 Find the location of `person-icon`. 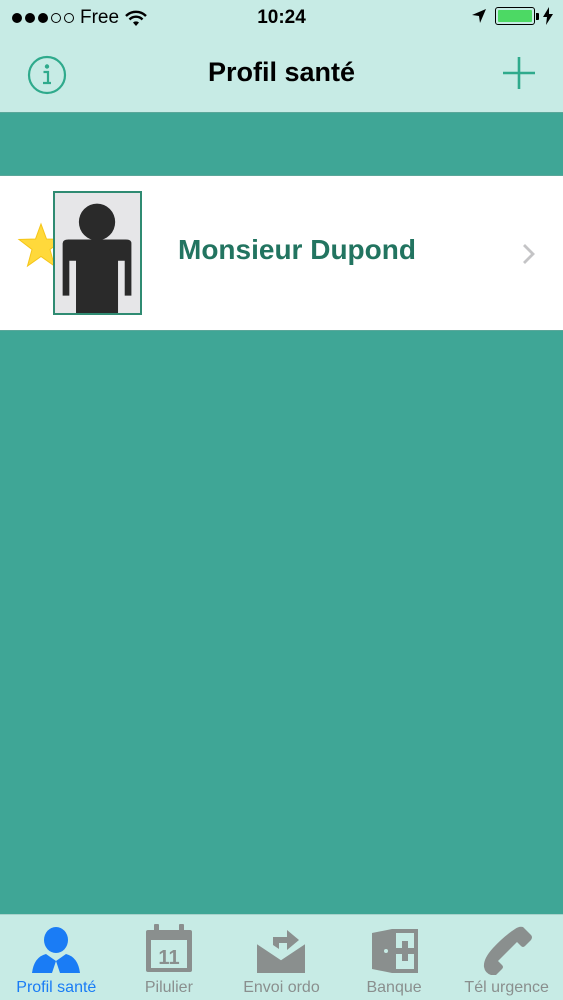

person-icon is located at coordinates (56, 950).